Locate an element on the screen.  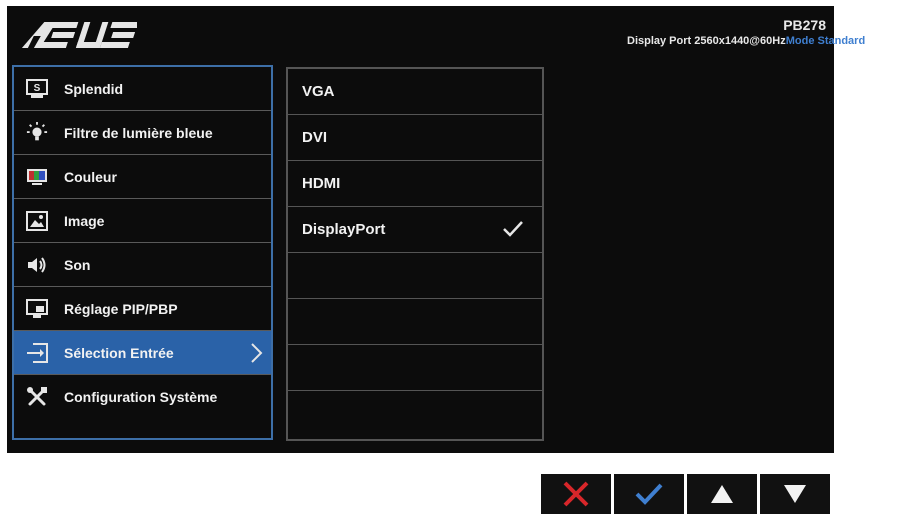
submenu-item-label: DVI is located at coordinates (315, 137).